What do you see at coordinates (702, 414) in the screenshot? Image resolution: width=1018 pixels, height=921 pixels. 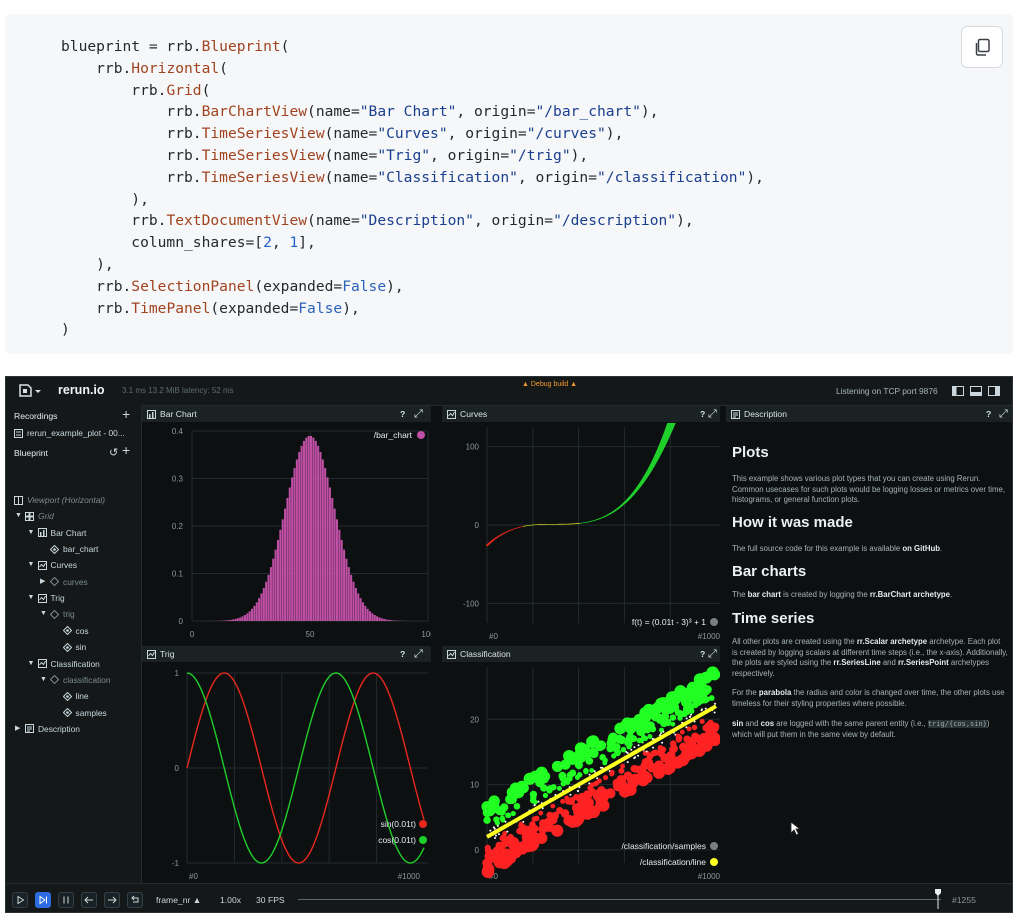 I see `curves-help-icon: ?` at bounding box center [702, 414].